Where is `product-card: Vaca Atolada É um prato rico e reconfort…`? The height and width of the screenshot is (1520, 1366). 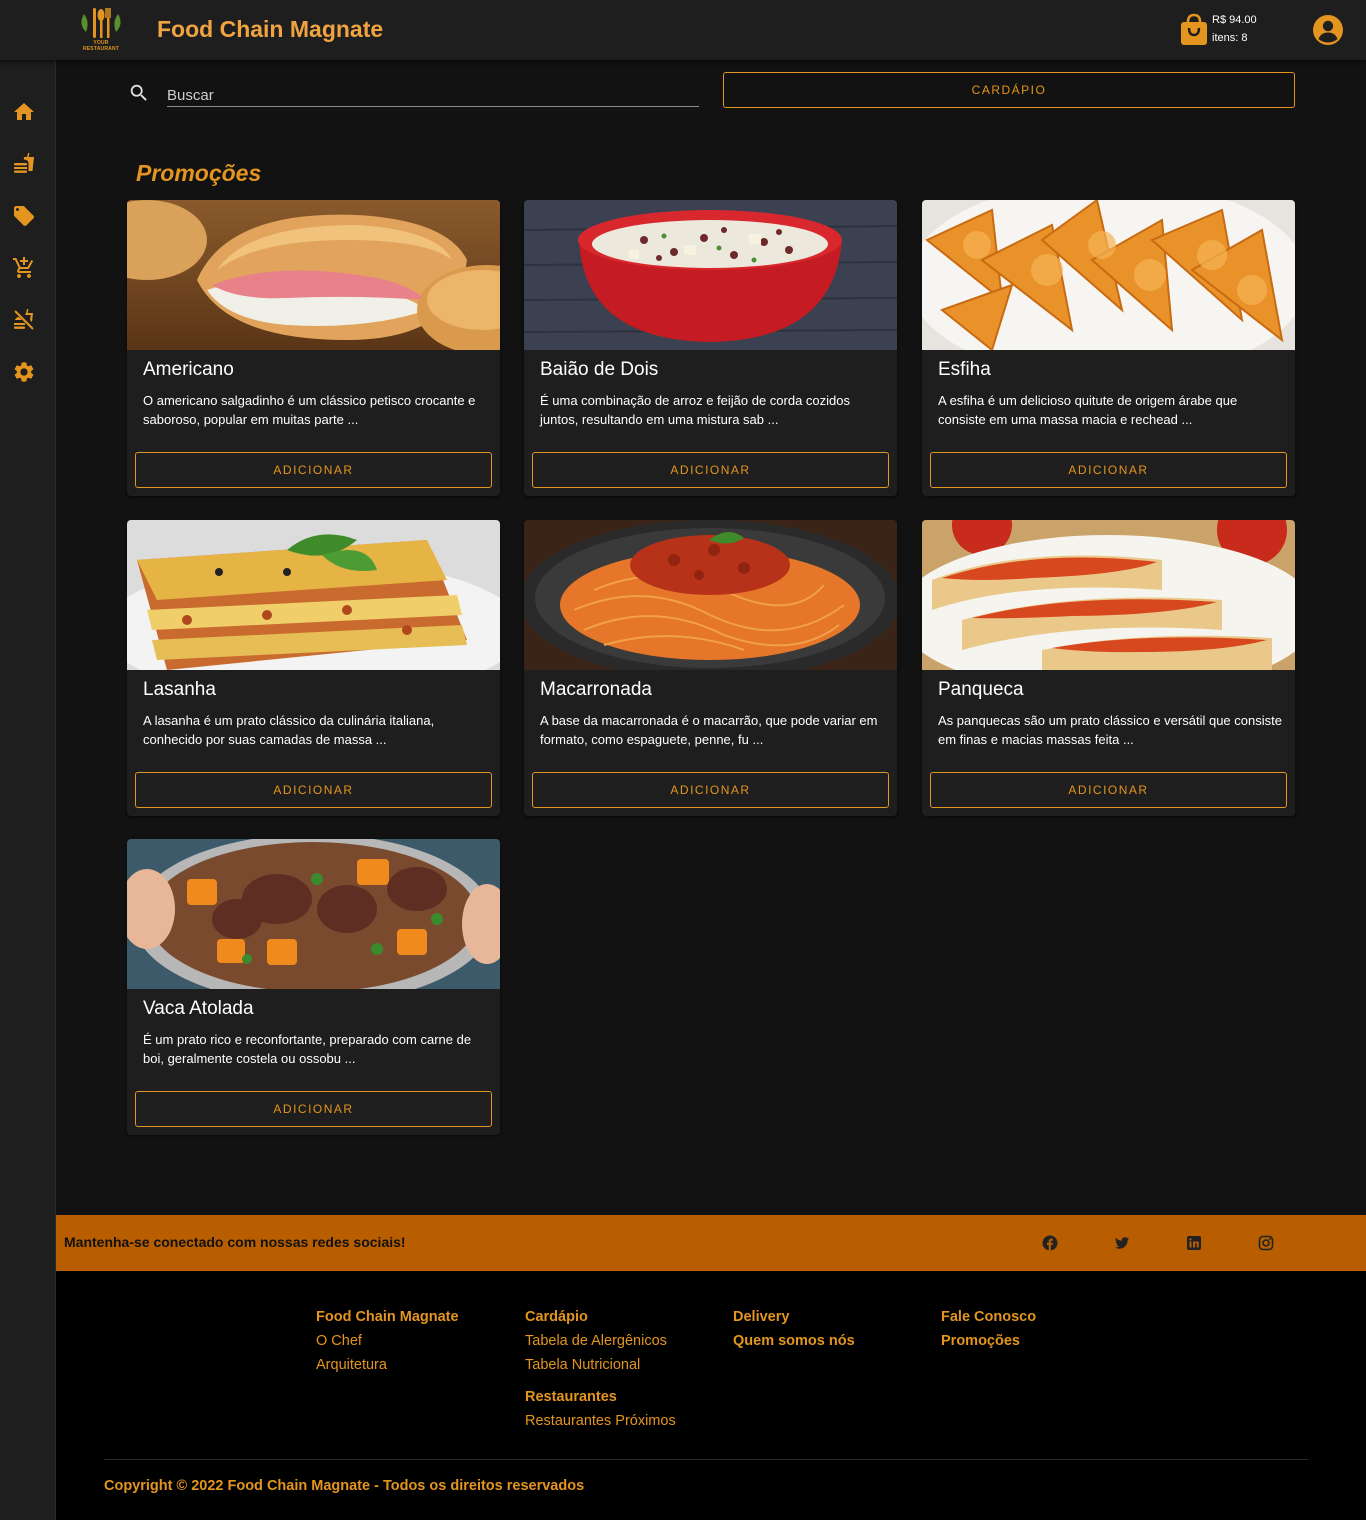
product-card: Vaca Atolada É um prato rico e reconfort… is located at coordinates (313, 987).